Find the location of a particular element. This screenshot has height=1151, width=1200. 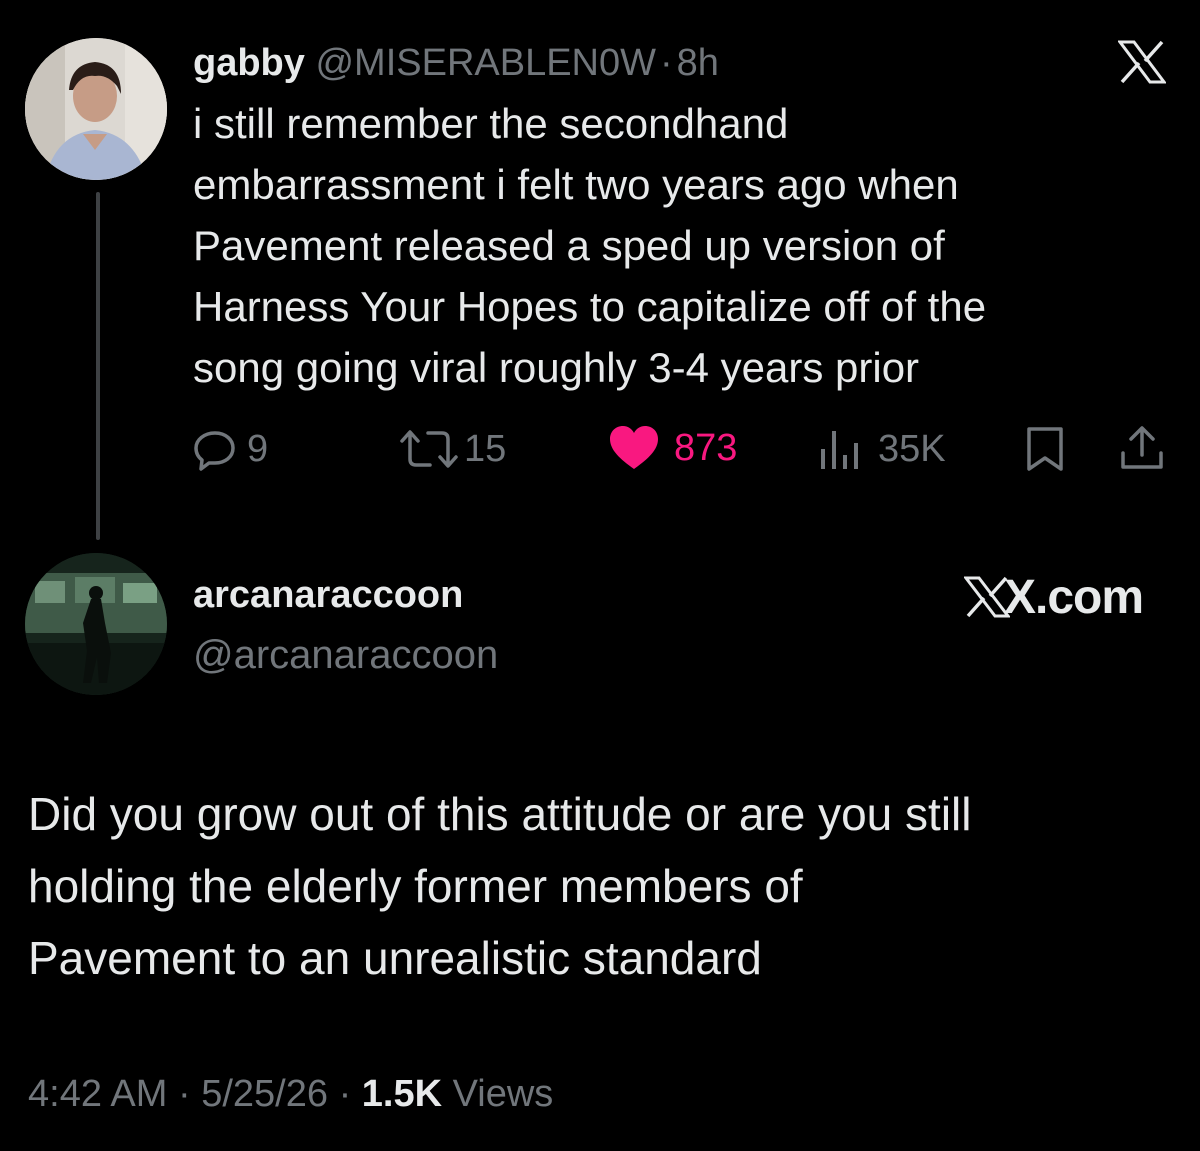

x-com-label: X.com is located at coordinates (1074, 597).